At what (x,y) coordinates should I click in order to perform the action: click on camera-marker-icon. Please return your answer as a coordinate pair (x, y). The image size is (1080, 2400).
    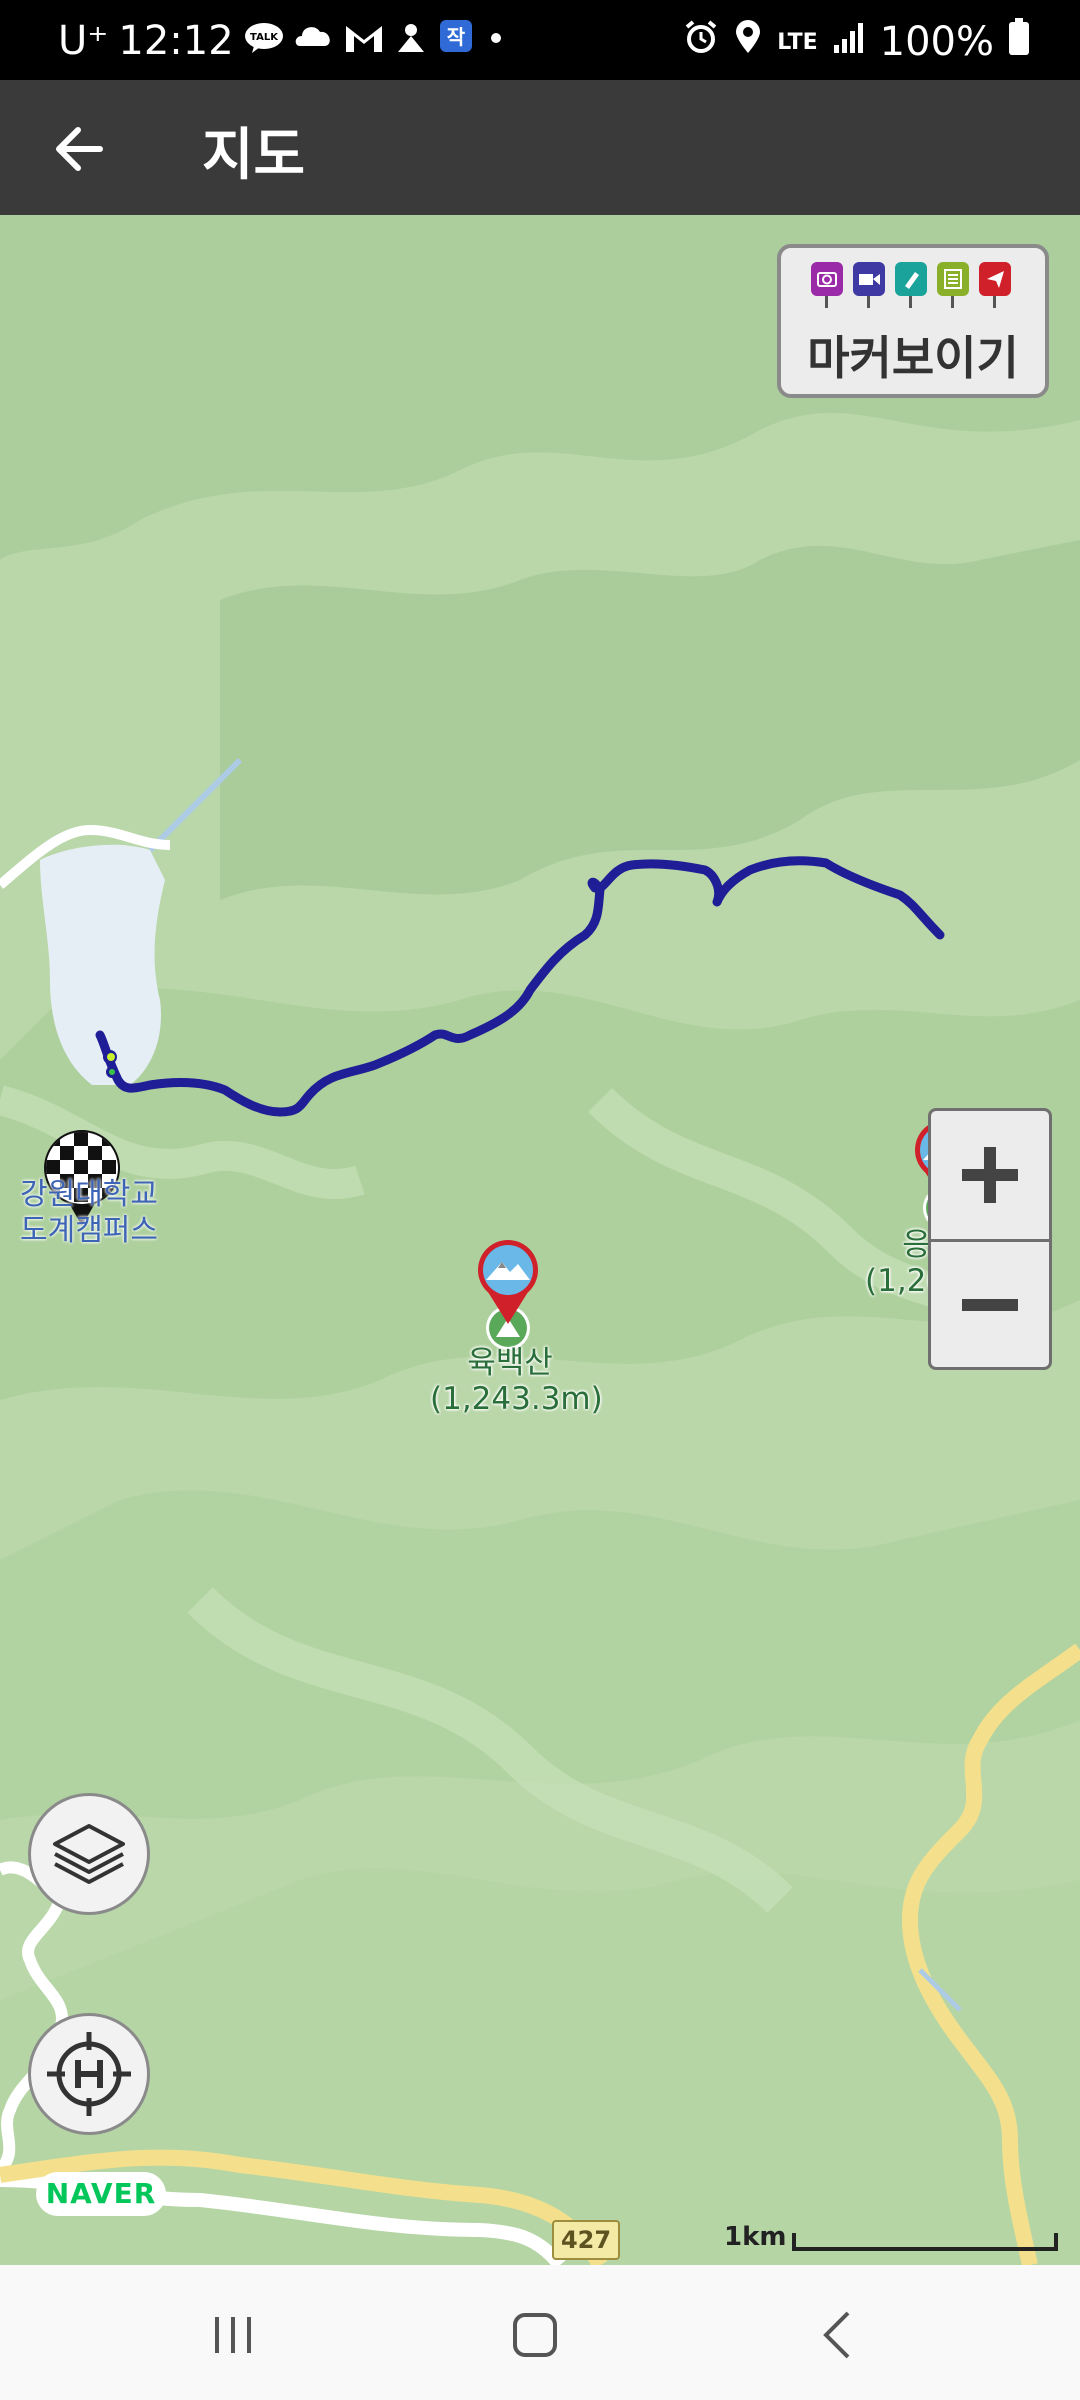
    Looking at the image, I should click on (827, 285).